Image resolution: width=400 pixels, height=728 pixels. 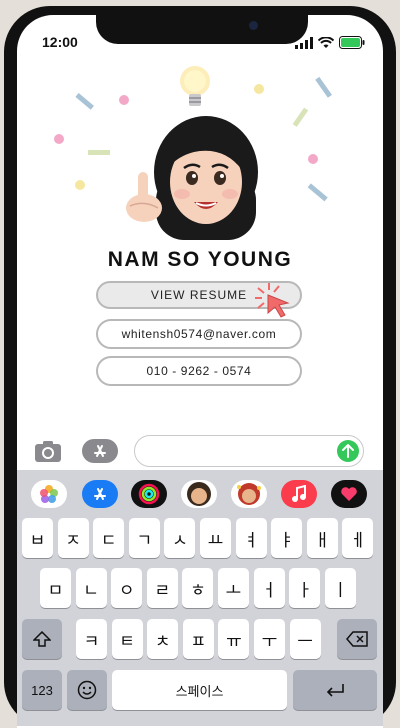 What do you see at coordinates (269, 588) in the screenshot?
I see `letter-key: ㅓ` at bounding box center [269, 588].